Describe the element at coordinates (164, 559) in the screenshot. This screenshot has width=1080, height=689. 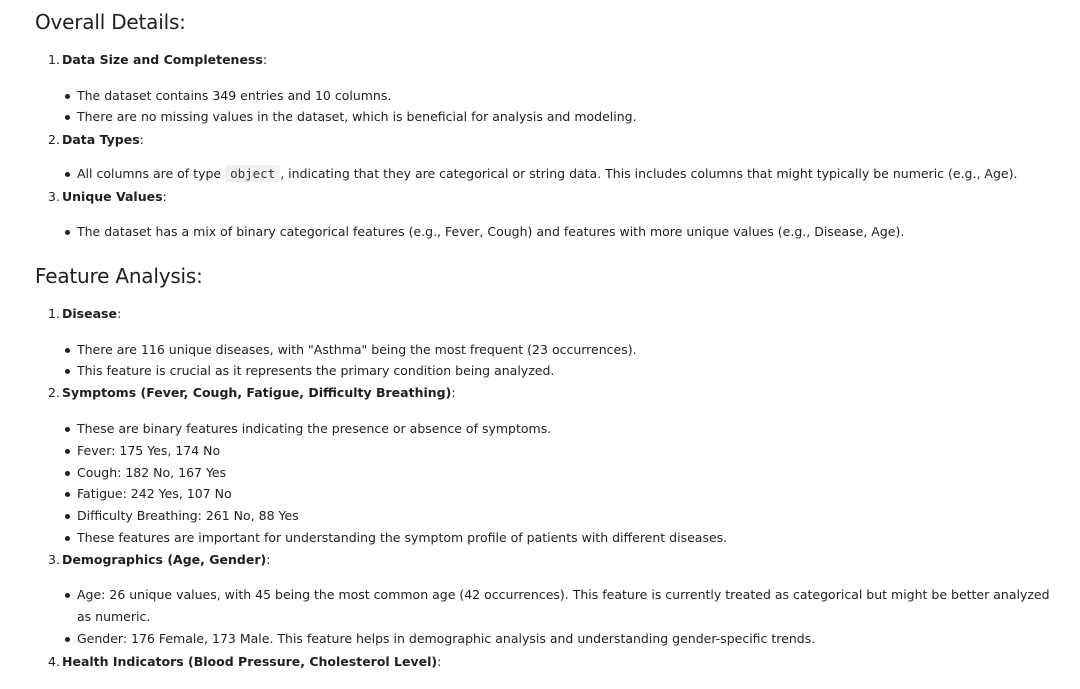
I see `item-label: Demographics (Age, Gender)` at that location.